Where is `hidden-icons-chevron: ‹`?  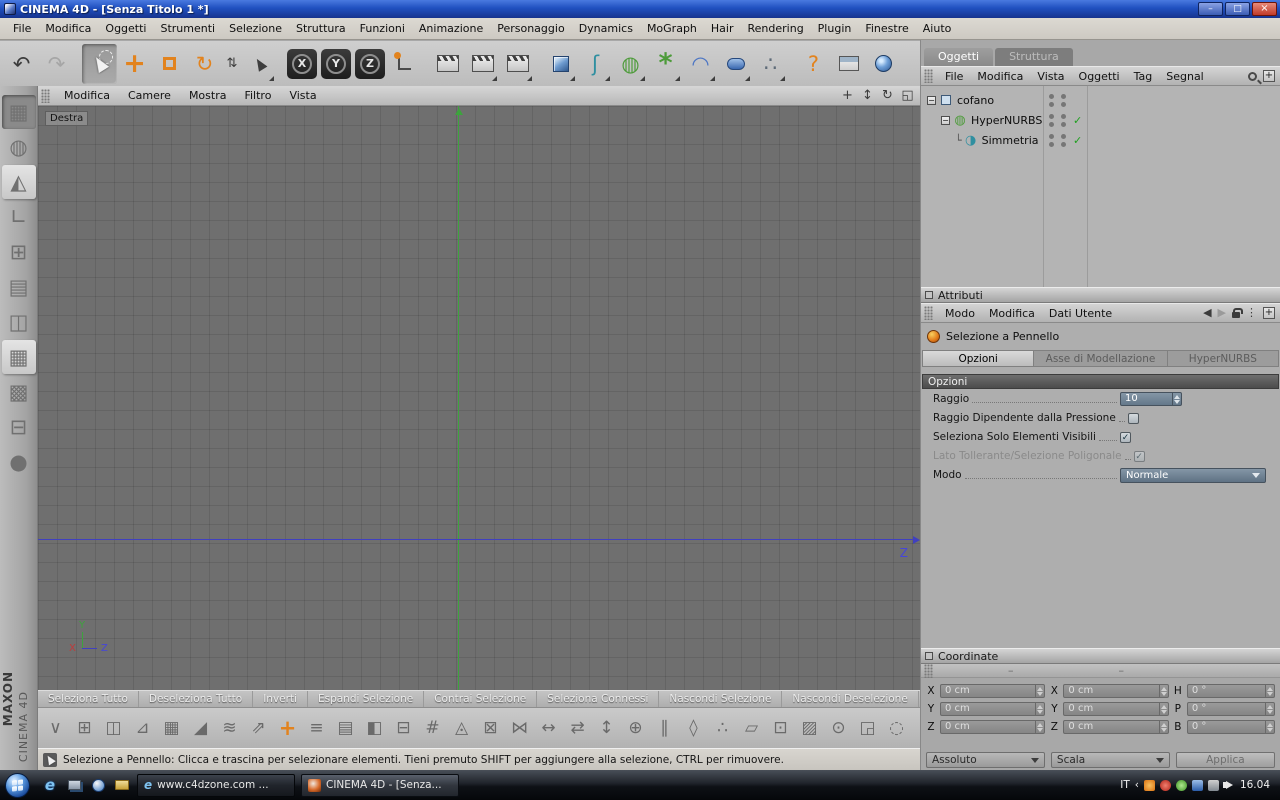
hidden-icons-chevron: ‹ is located at coordinates (1137, 785).